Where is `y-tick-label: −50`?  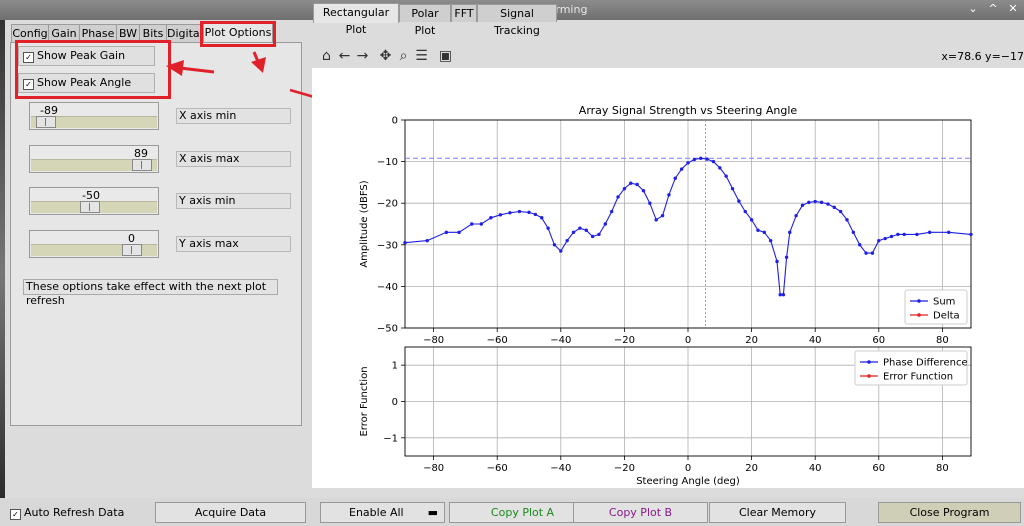
y-tick-label: −50 is located at coordinates (387, 329).